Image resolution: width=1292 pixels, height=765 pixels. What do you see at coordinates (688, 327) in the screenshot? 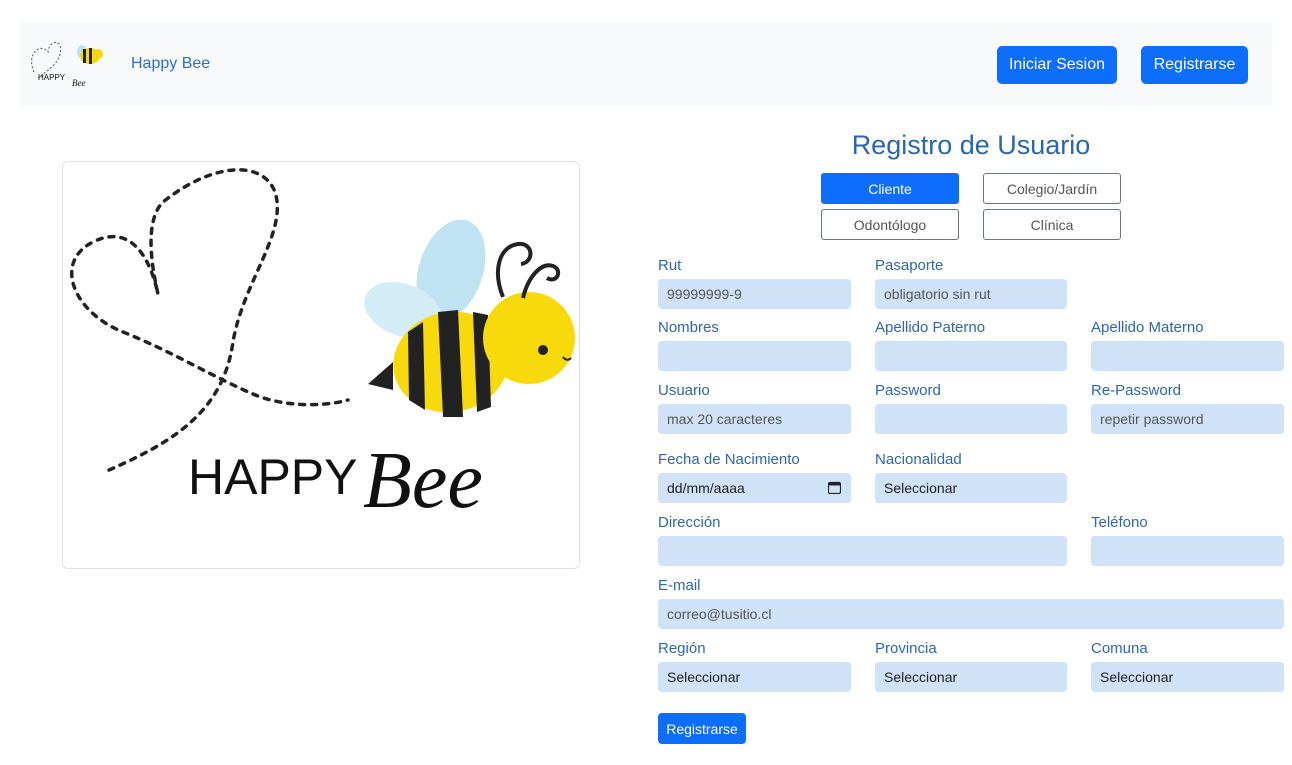
I see `nombres-label: Nombres` at bounding box center [688, 327].